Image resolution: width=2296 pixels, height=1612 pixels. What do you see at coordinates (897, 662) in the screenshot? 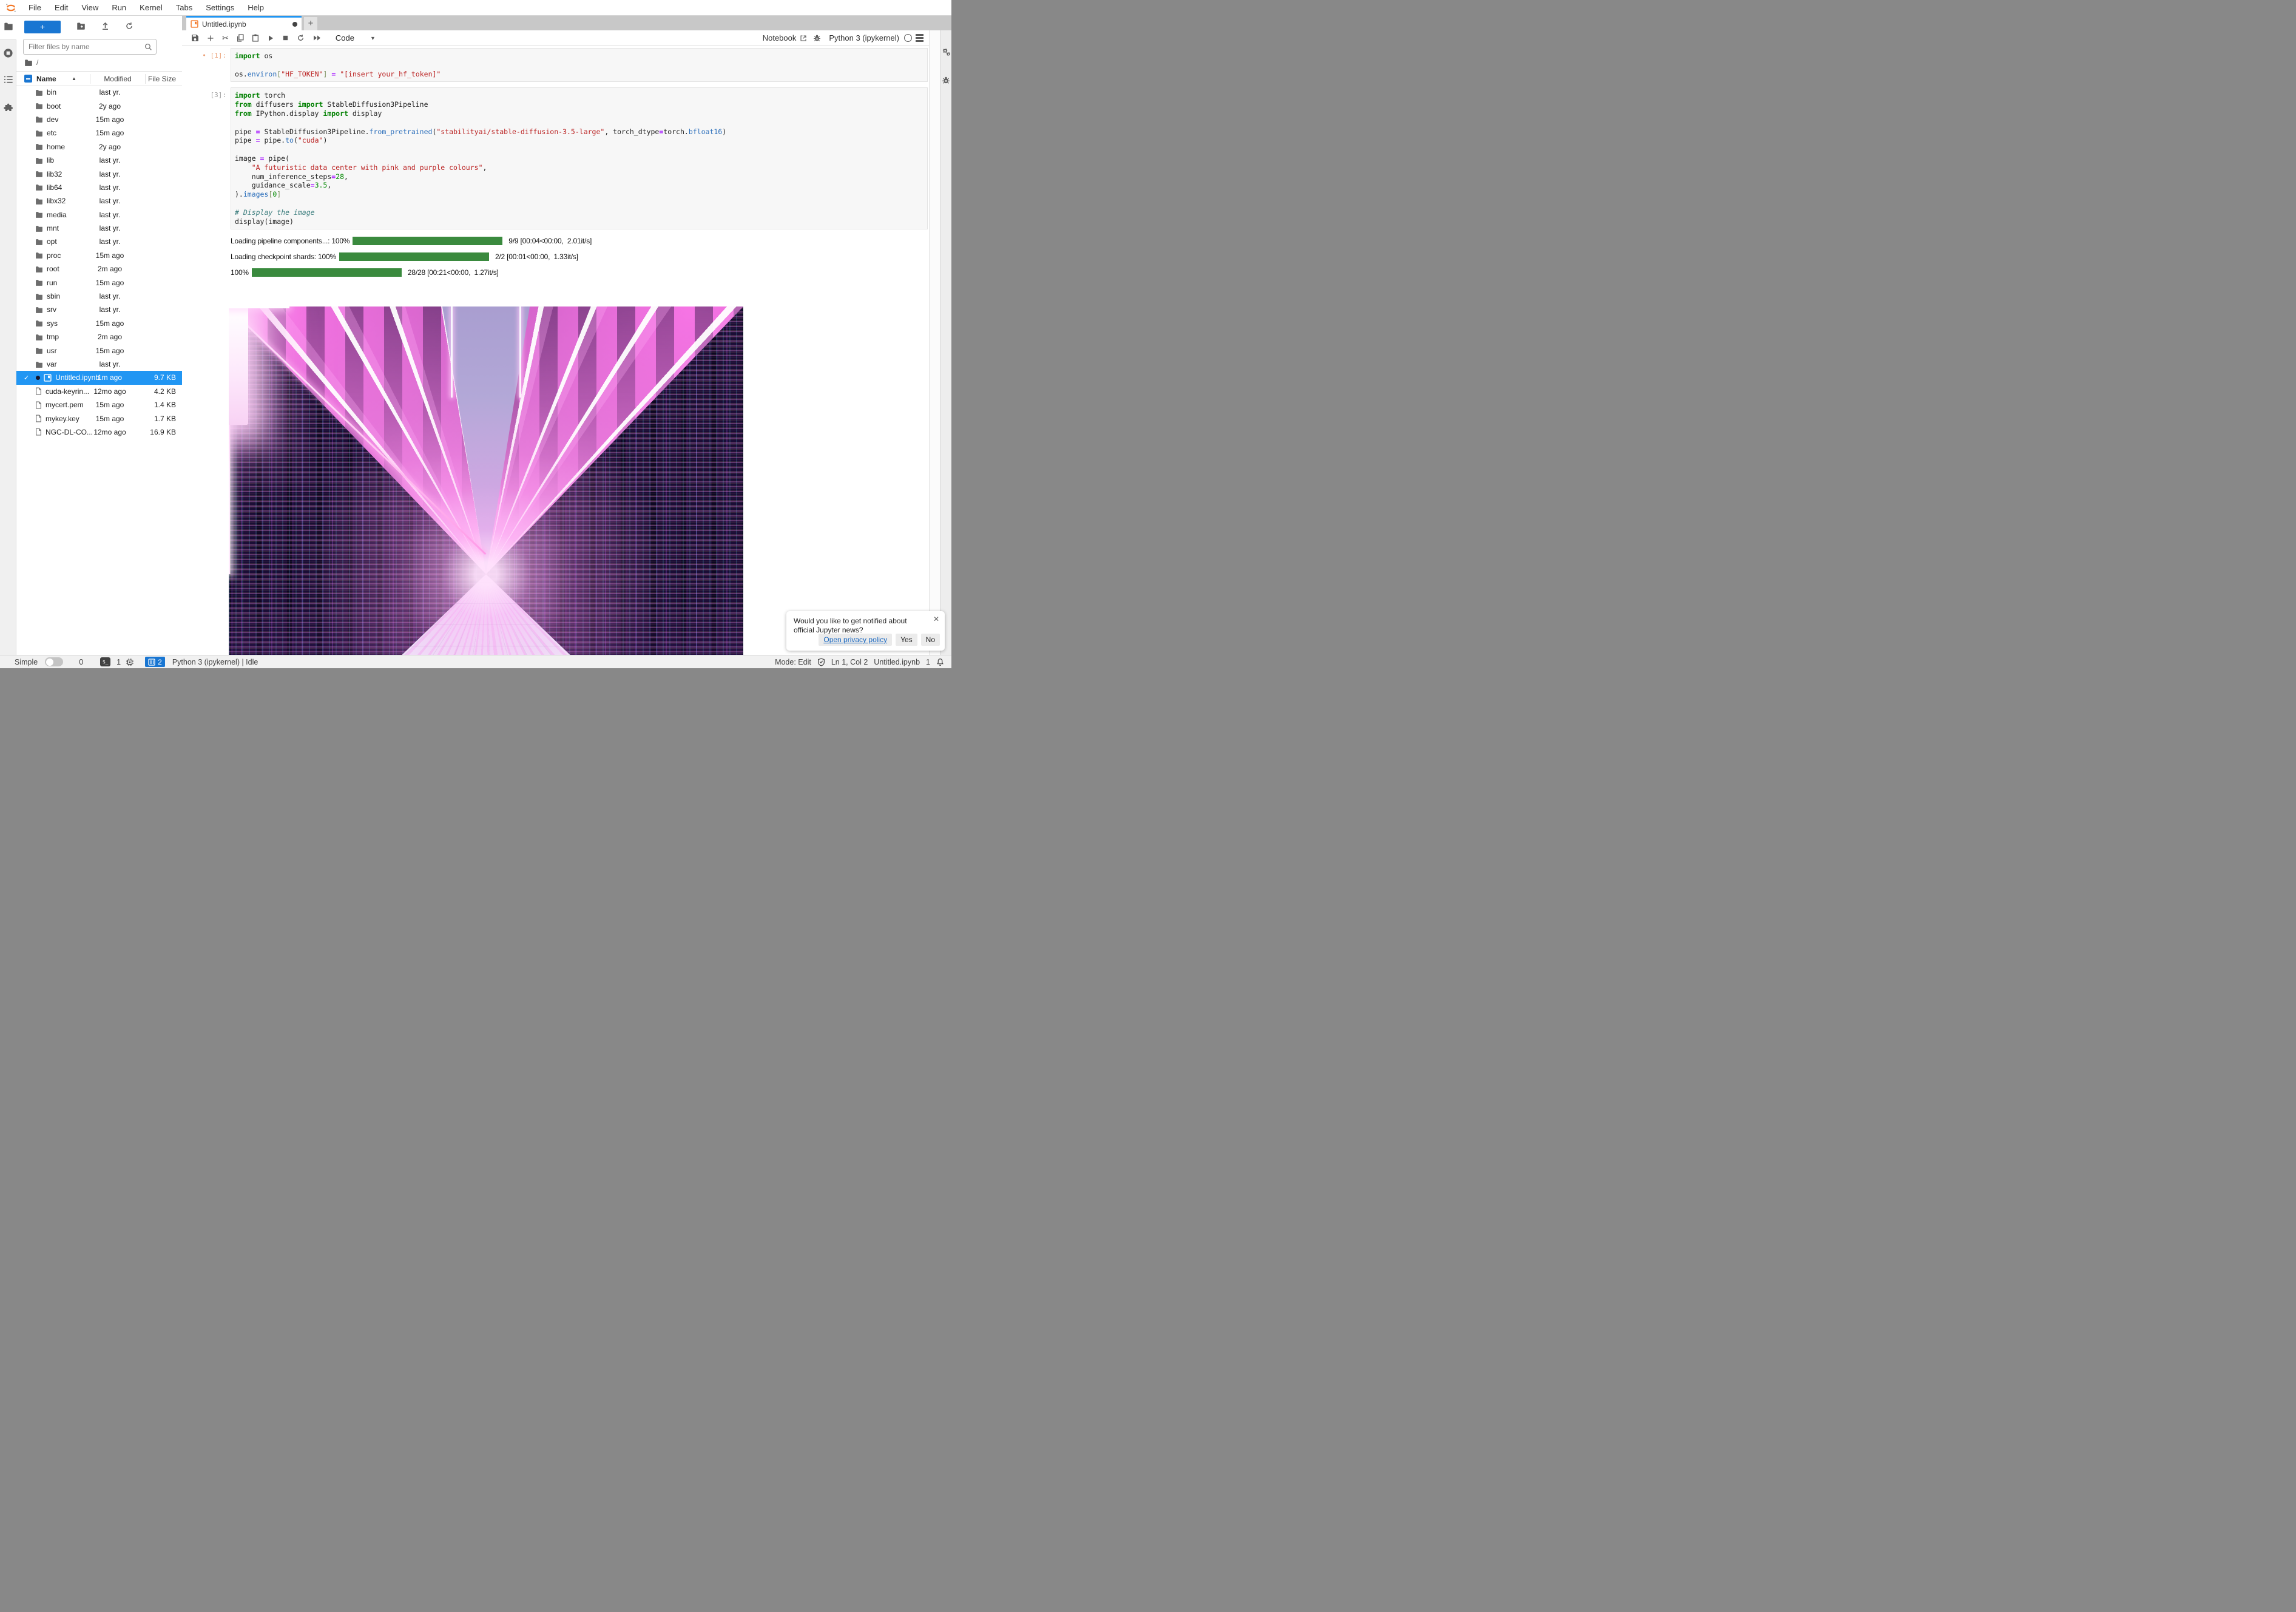
I see `status-filename: Untitled.ipynb` at bounding box center [897, 662].